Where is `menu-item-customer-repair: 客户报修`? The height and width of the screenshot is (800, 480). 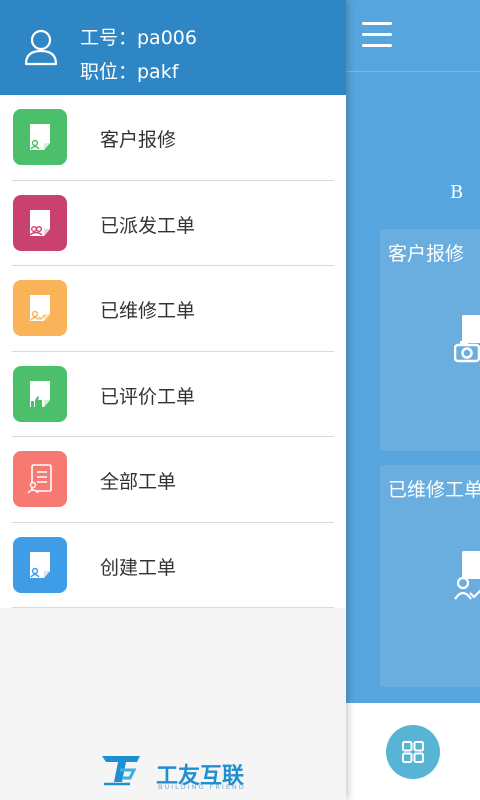 menu-item-customer-repair: 客户报修 is located at coordinates (173, 138).